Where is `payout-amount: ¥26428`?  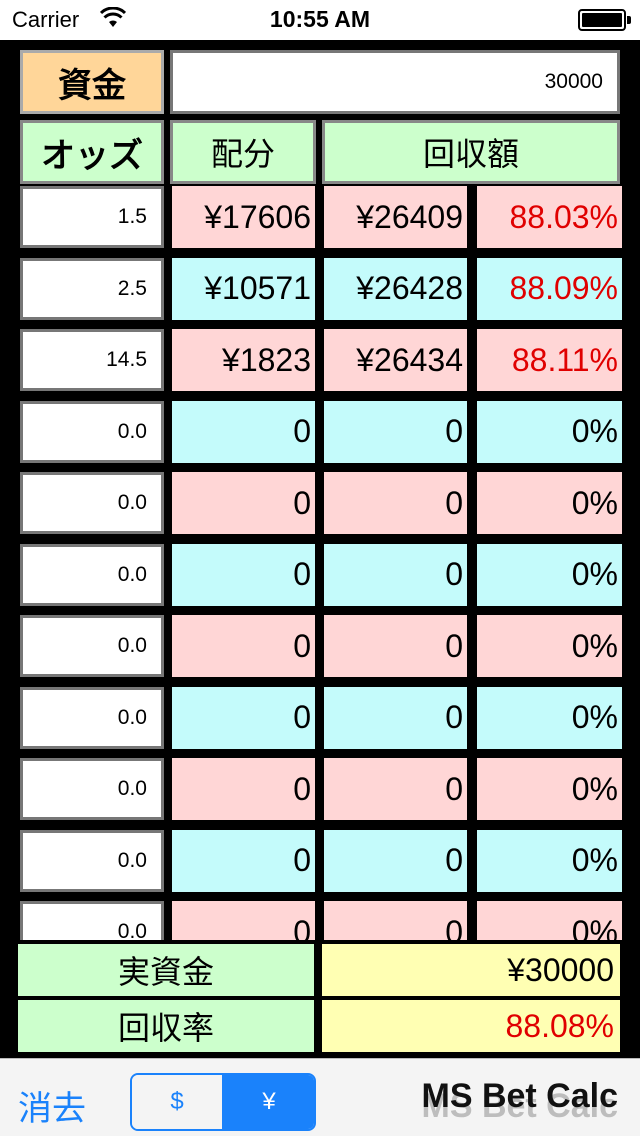 payout-amount: ¥26428 is located at coordinates (395, 288).